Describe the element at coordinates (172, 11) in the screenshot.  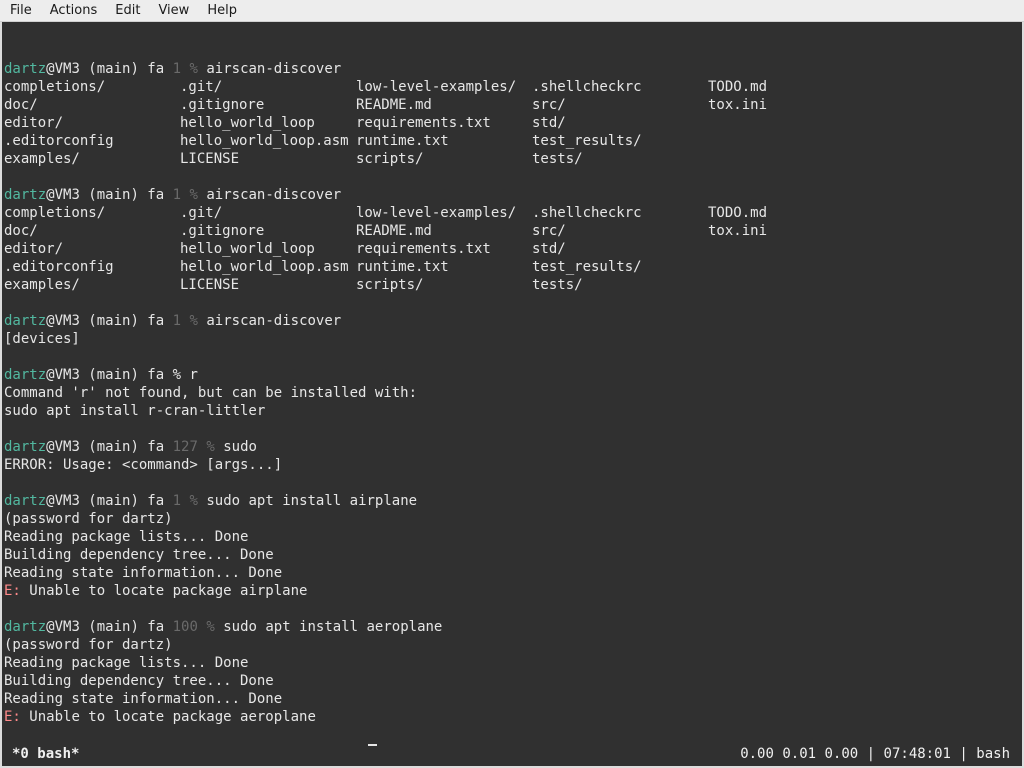
I see `menu-view: View` at that location.